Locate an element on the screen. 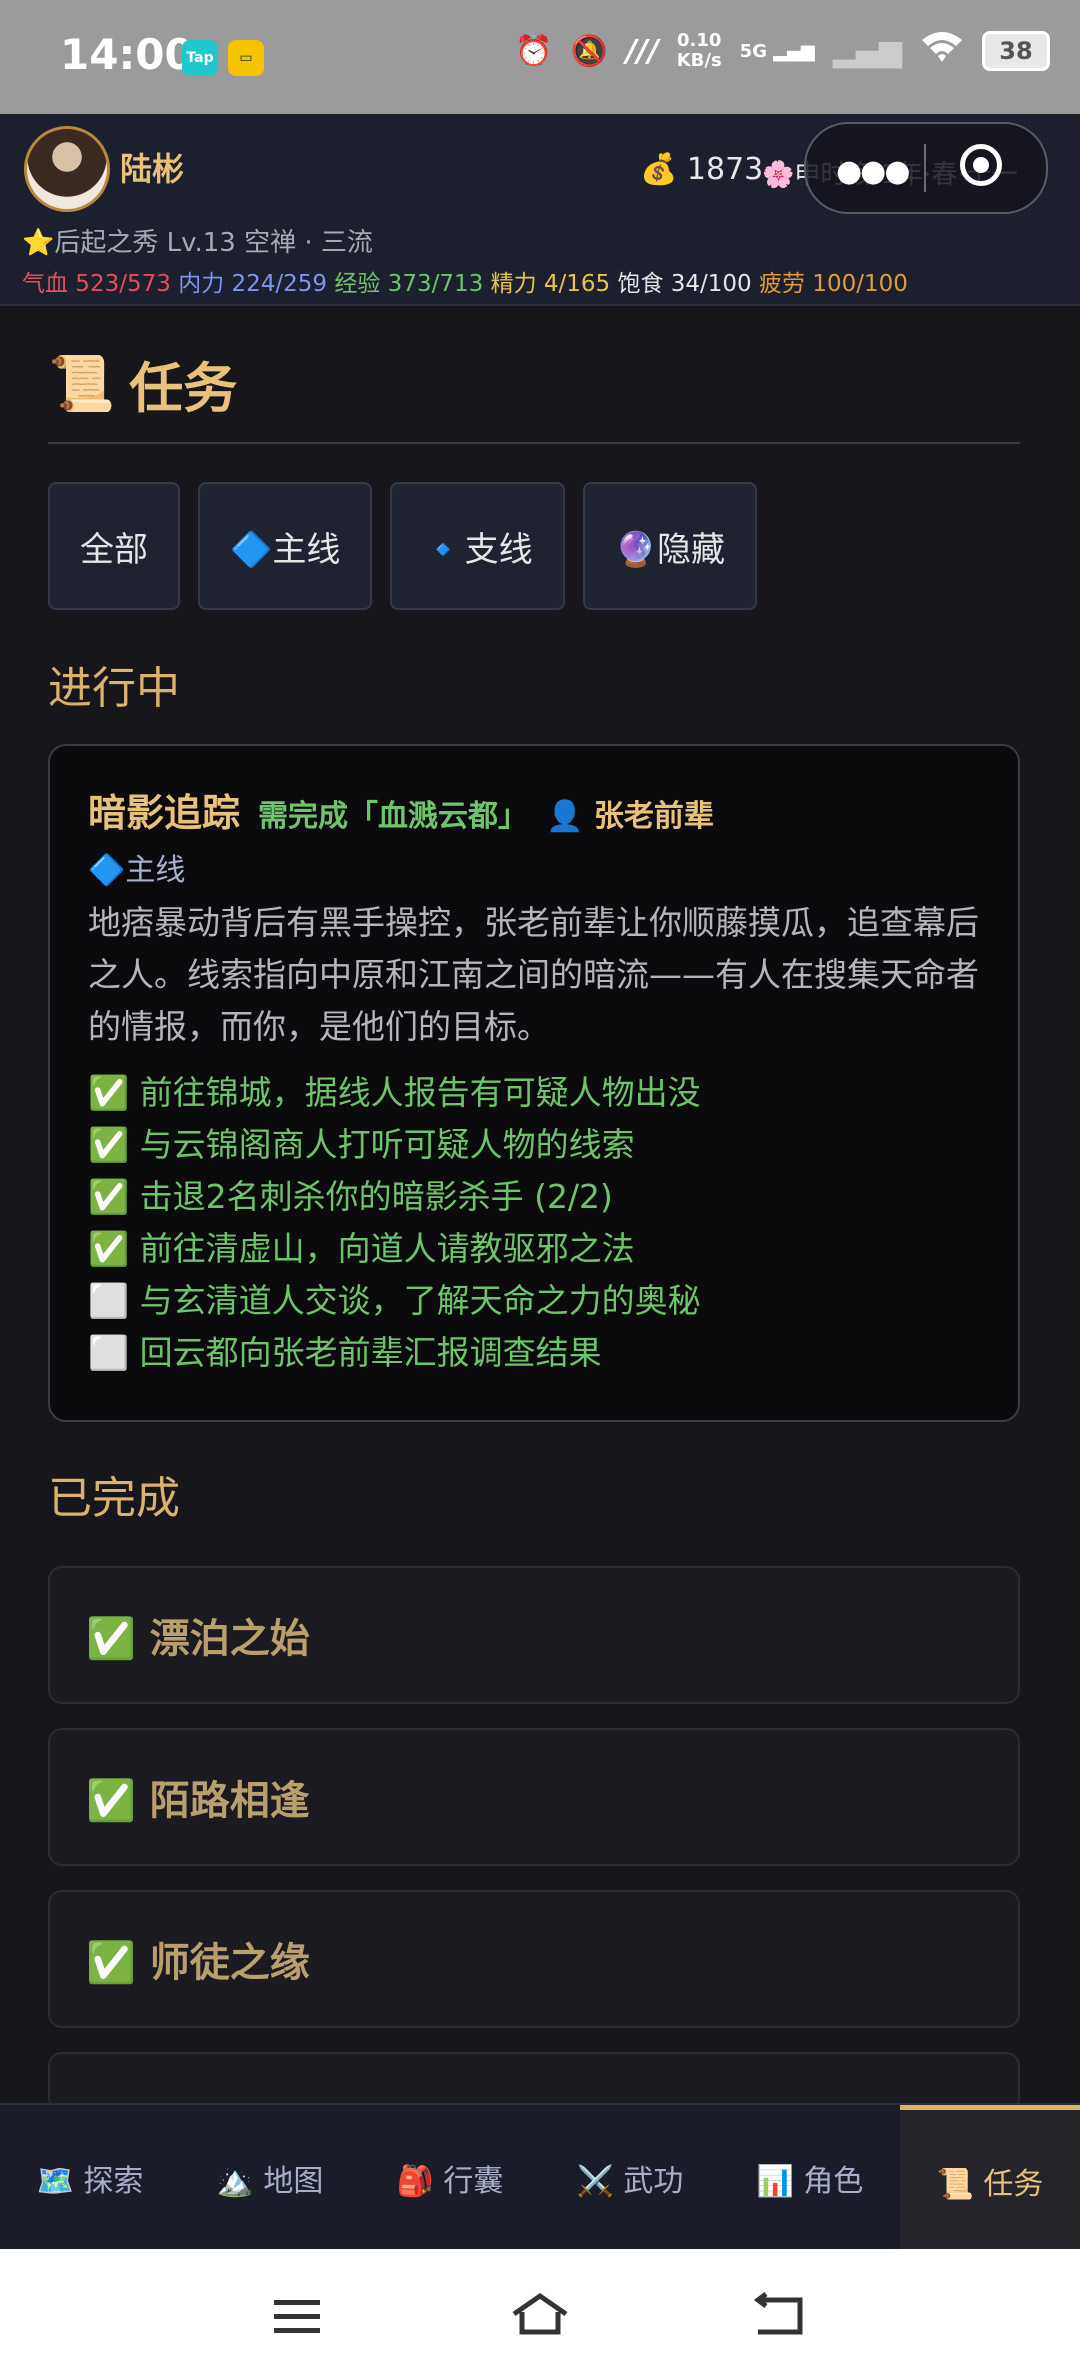  nav-bag: 🎒 行囊 is located at coordinates (450, 2178).